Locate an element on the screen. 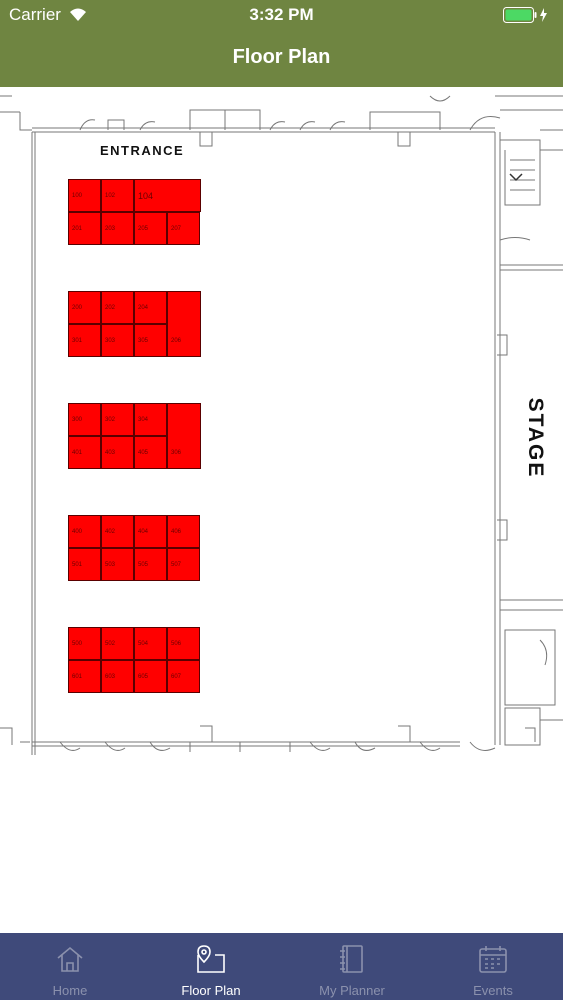 This screenshot has width=563, height=1000. booth-block: 200 202 204 301 303 305 206 is located at coordinates (134, 324).